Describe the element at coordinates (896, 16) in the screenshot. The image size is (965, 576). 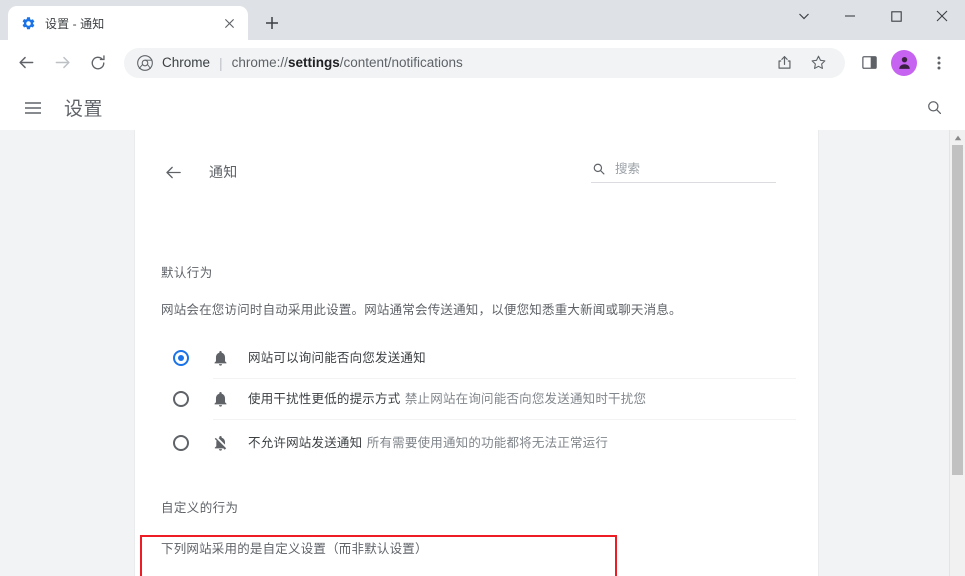
I see `maximize-icon` at that location.